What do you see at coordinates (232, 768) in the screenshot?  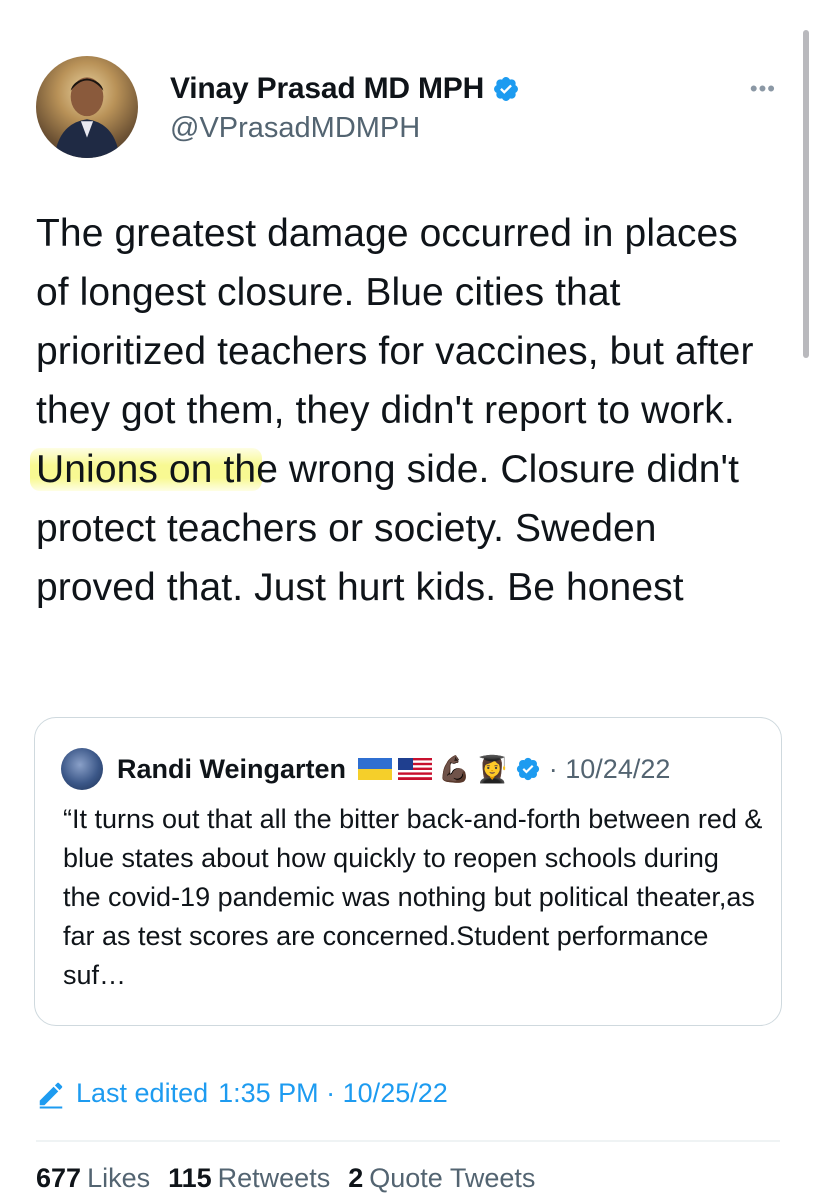 I see `quoted-author-name: Randi Weingarten` at bounding box center [232, 768].